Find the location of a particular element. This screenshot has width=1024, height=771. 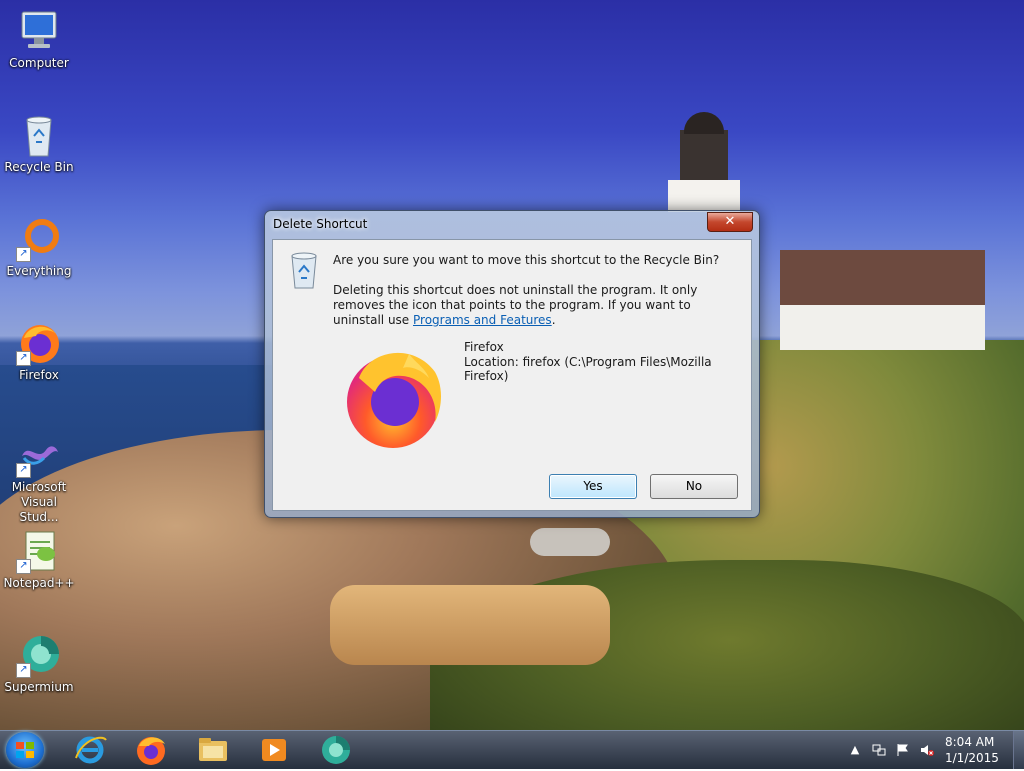

item-name: Firefox is located at coordinates (484, 347).